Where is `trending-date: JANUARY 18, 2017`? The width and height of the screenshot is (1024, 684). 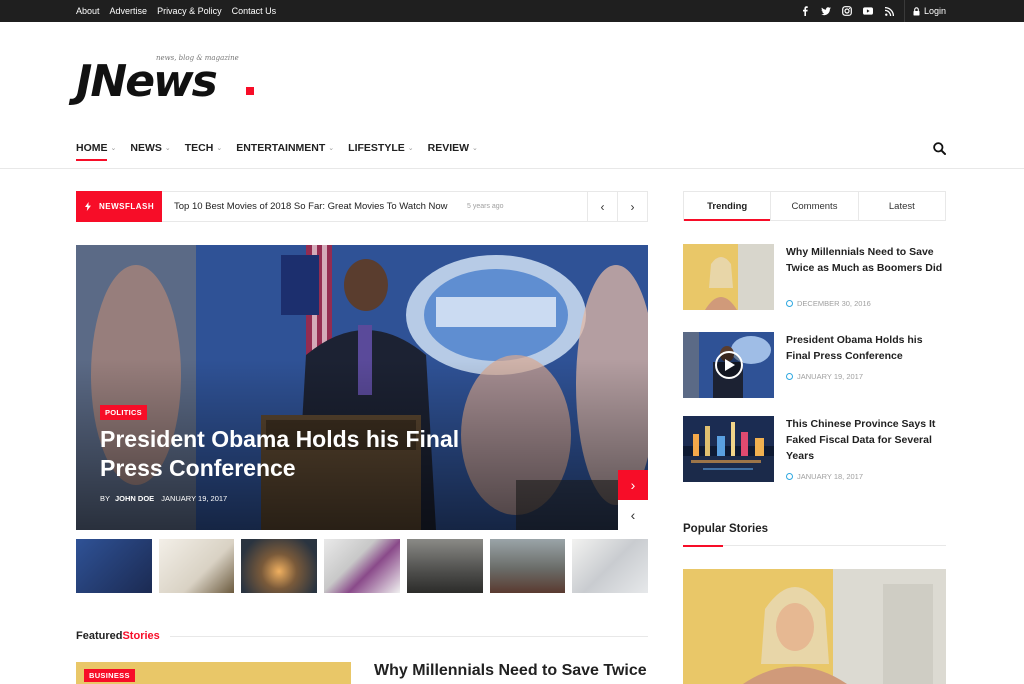
trending-date: JANUARY 18, 2017 is located at coordinates (824, 476).